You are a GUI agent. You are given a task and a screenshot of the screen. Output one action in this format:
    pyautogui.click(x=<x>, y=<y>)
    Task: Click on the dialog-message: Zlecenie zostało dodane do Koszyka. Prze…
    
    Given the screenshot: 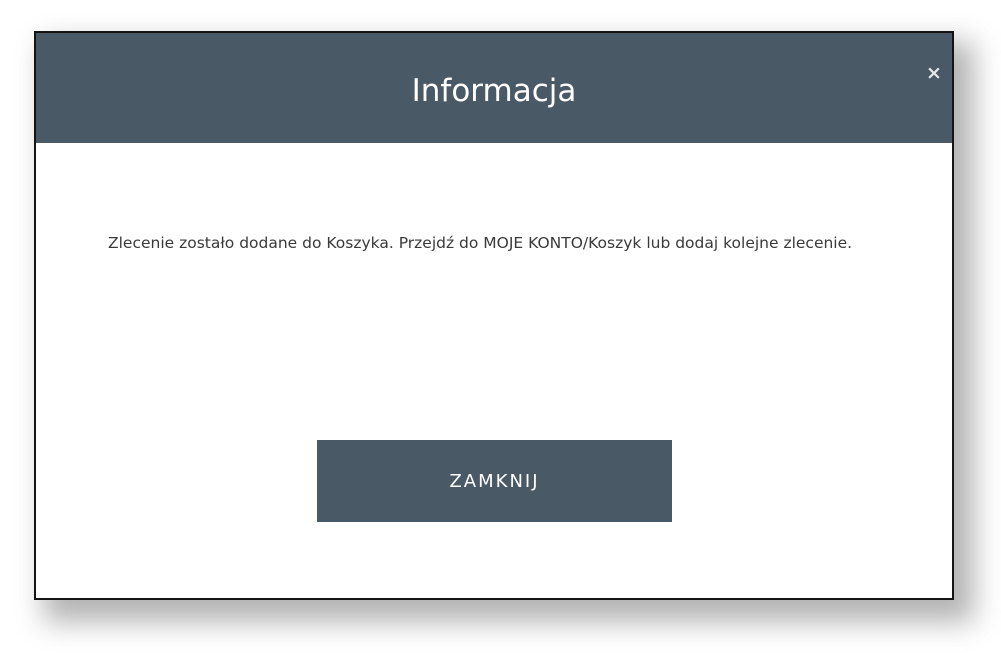 What is the action you would take?
    pyautogui.click(x=480, y=243)
    